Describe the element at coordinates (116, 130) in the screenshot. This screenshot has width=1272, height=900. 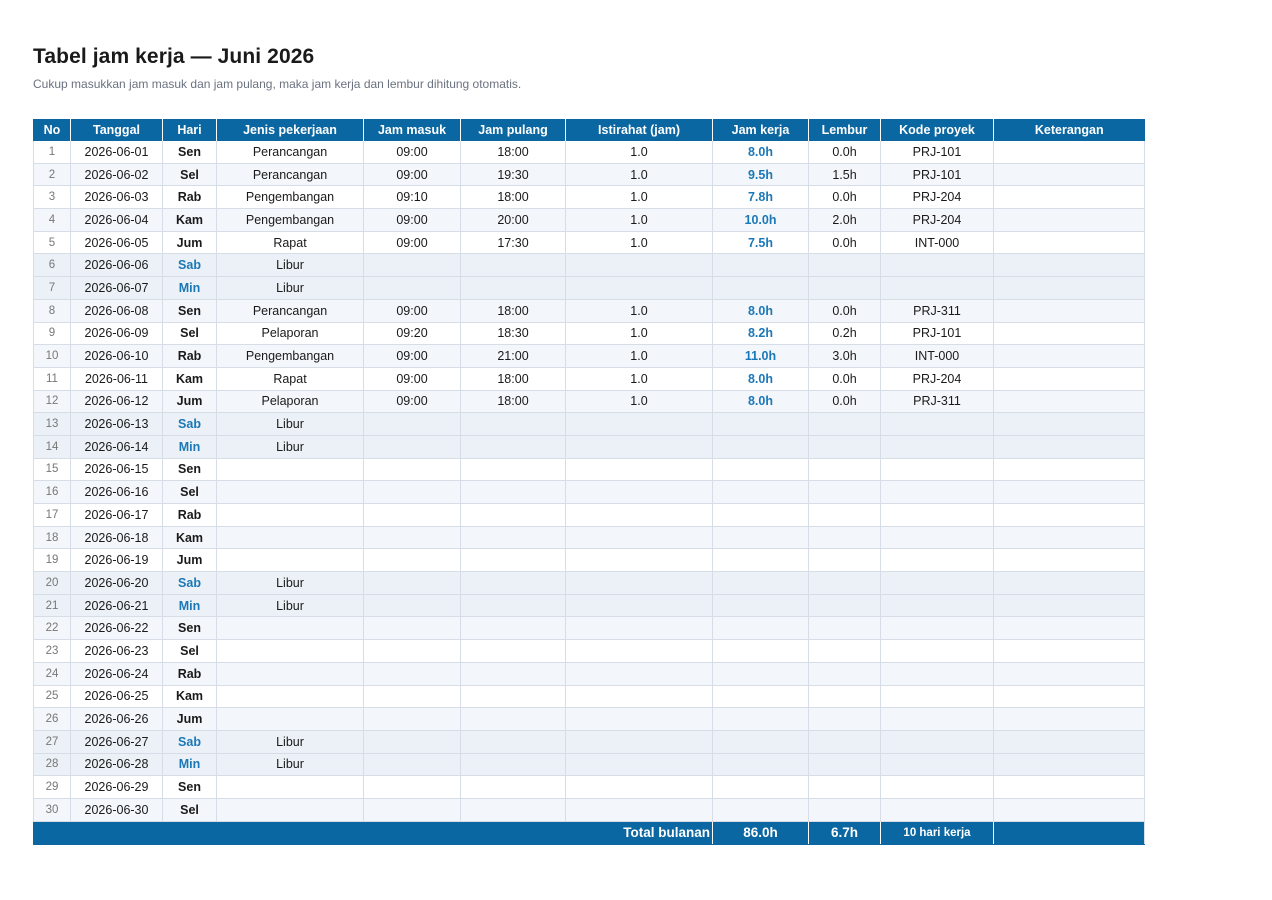
I see `column-header-date: Tanggal` at that location.